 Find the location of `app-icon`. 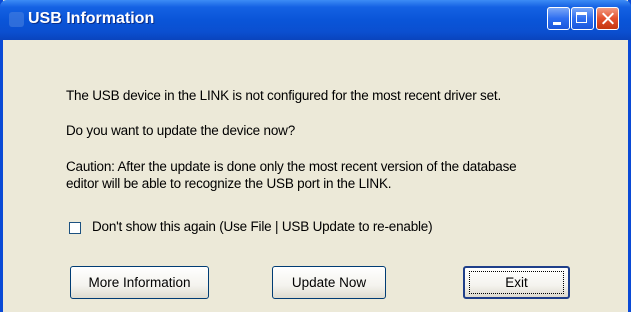

app-icon is located at coordinates (16, 19).